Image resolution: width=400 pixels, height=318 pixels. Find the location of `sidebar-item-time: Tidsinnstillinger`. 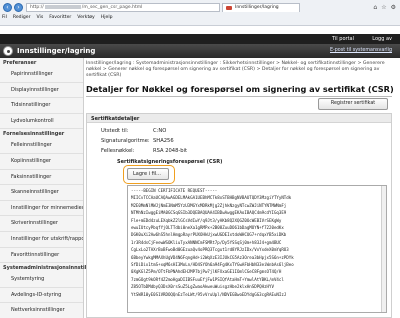

sidebar-item-time: Tidsinnstillinger is located at coordinates (41, 106).